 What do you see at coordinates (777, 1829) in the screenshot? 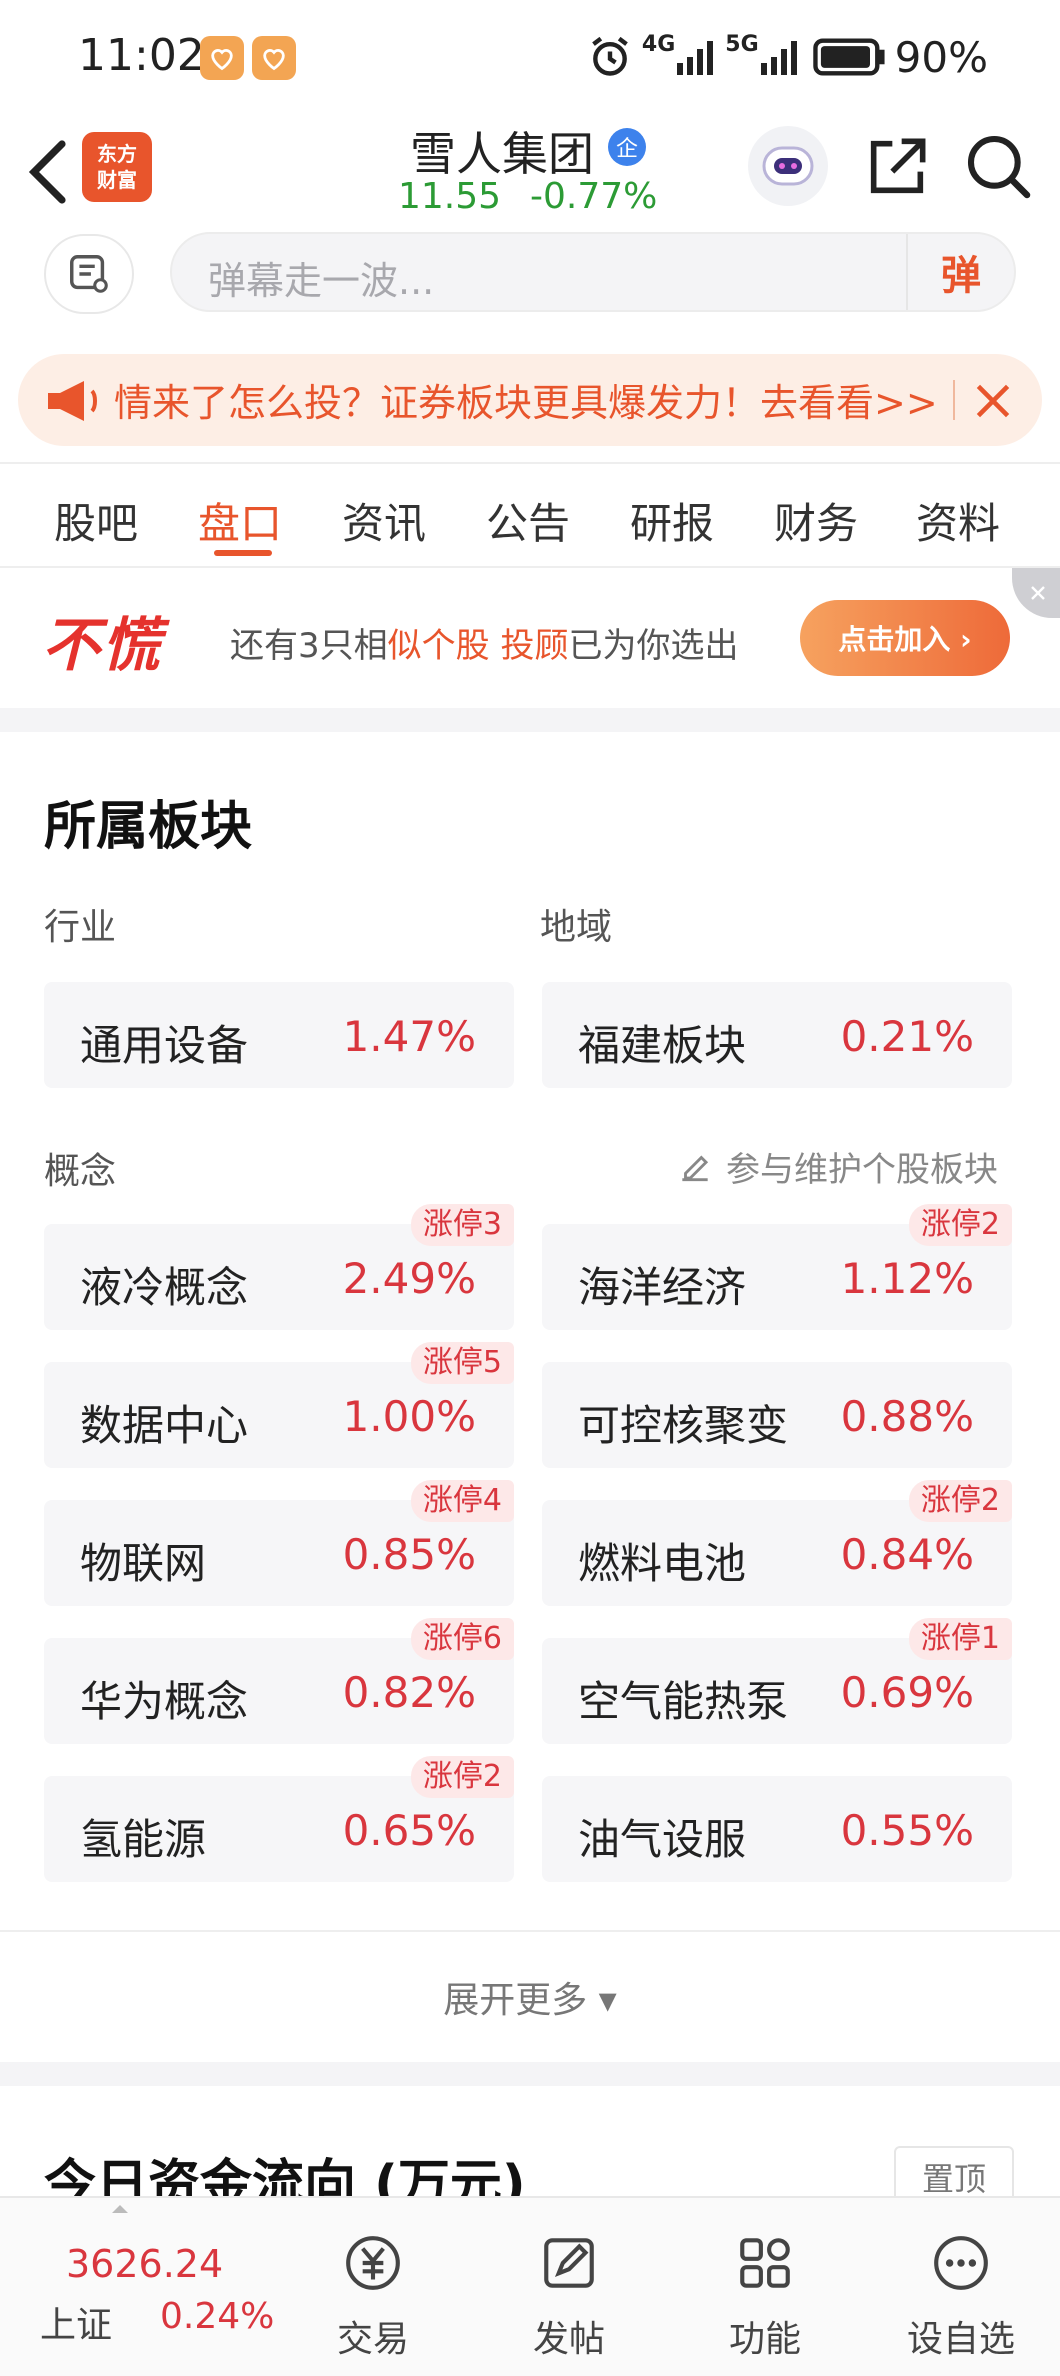
I see `concept-card: 油气设服 0.55%` at bounding box center [777, 1829].